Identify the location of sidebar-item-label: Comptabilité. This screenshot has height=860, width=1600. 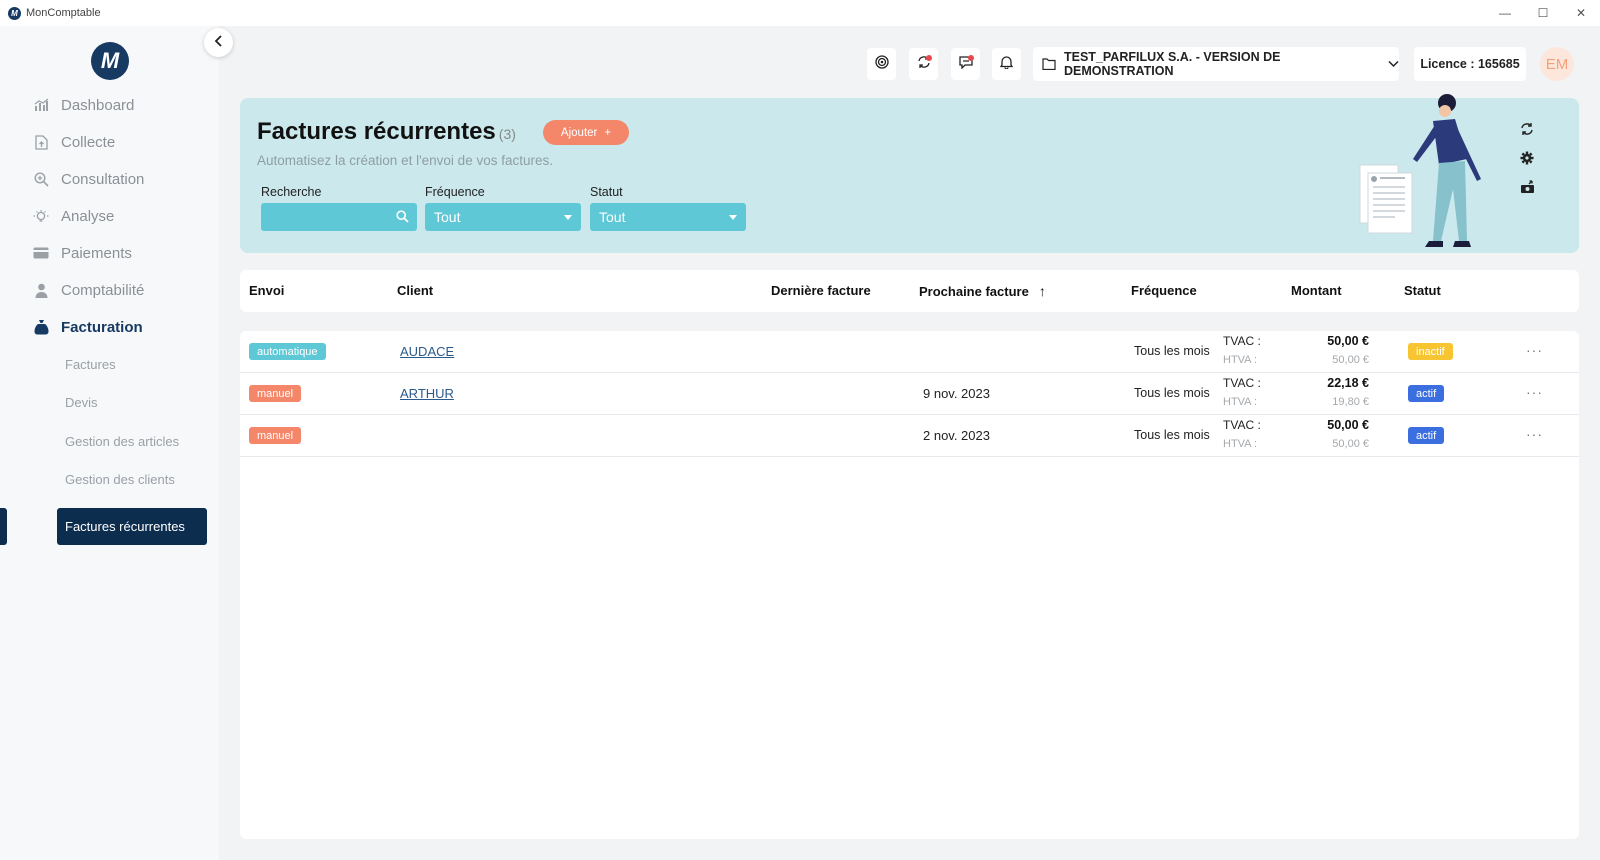
(103, 290).